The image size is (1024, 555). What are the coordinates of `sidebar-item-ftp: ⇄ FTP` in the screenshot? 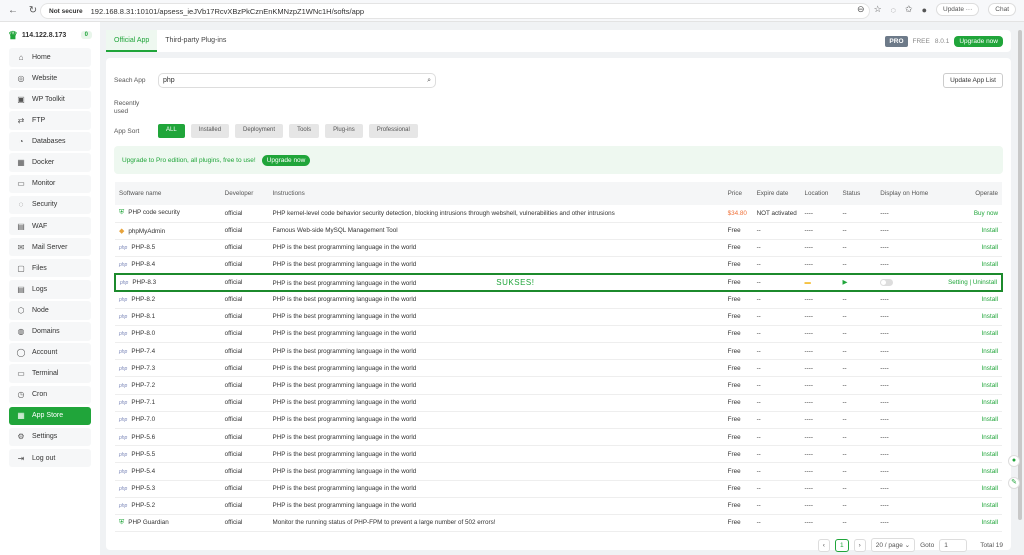 It's located at (50, 120).